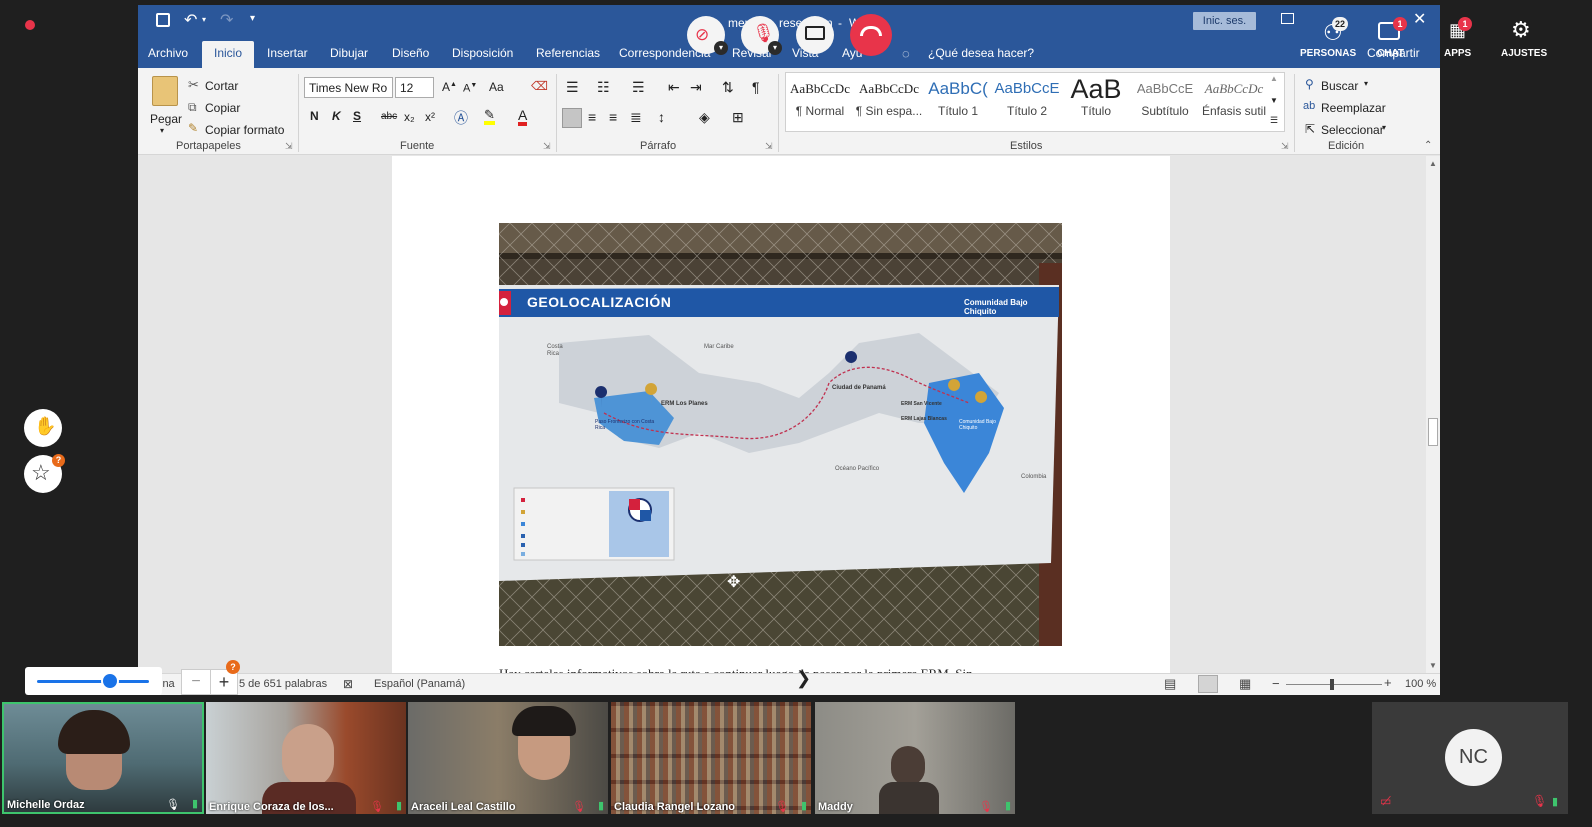 This screenshot has height=827, width=1592. I want to click on sort-icon: ⇅, so click(728, 87).